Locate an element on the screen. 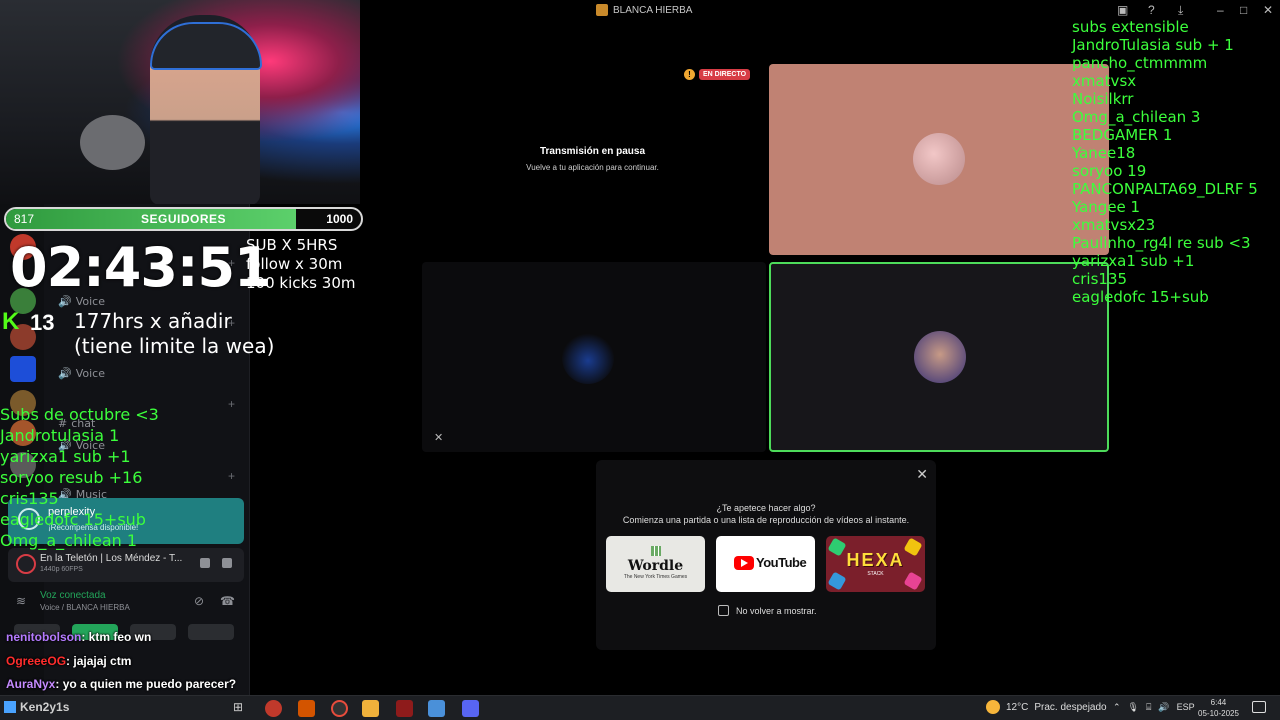  hexa-subtitle: STACK is located at coordinates (875, 574).